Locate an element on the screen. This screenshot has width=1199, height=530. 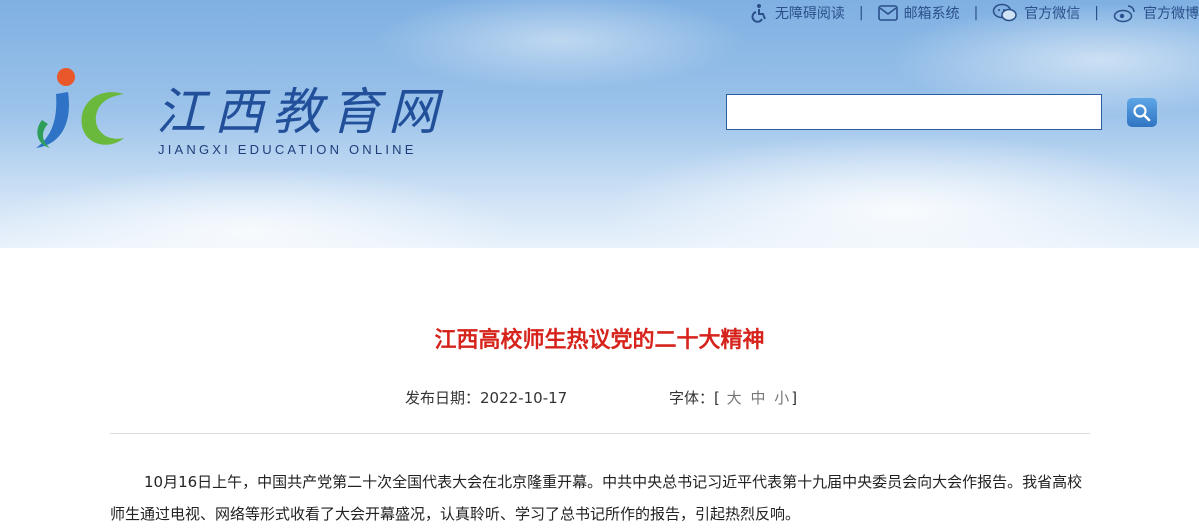
mail-link: 邮箱系统 is located at coordinates (919, 13).